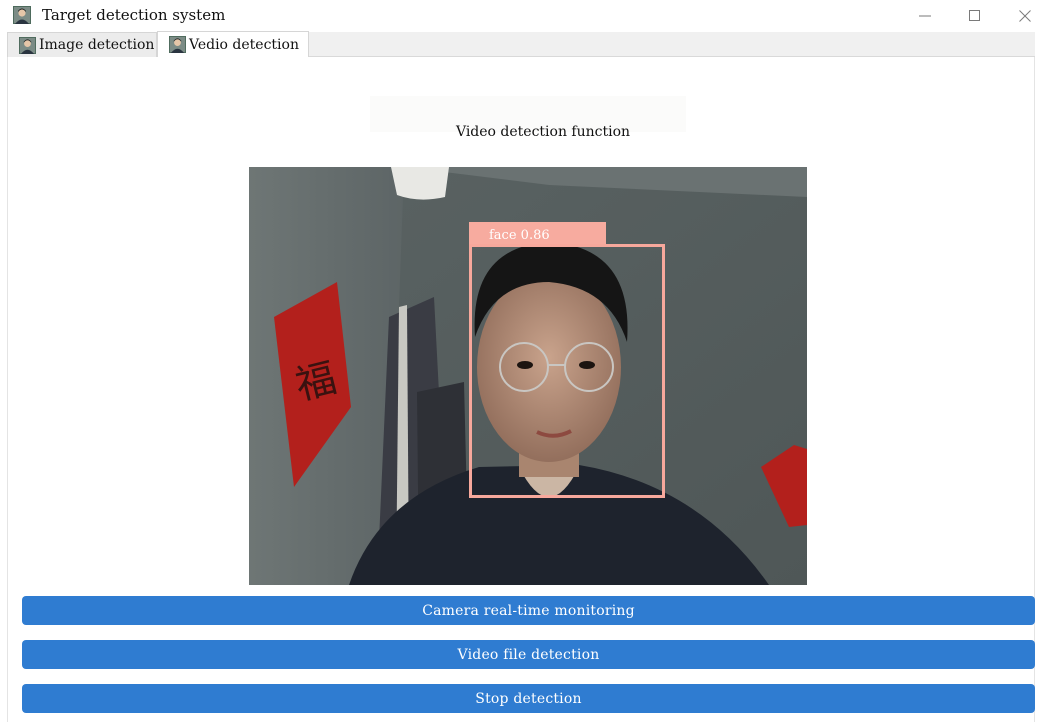 This screenshot has width=1046, height=722. I want to click on tab-image-detection: Image detection, so click(82, 44).